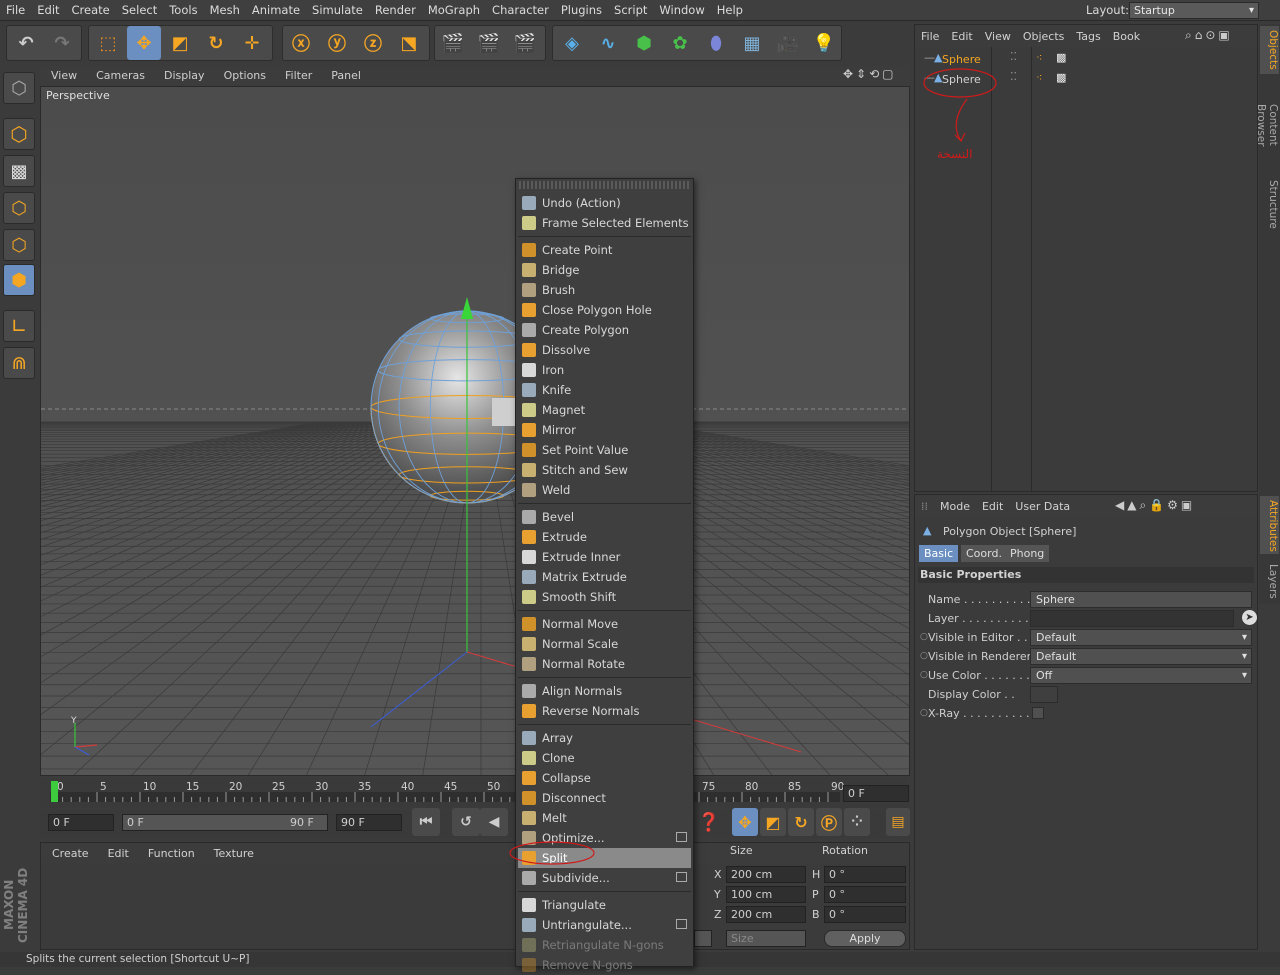  Describe the element at coordinates (1027, 553) in the screenshot. I see `tab-phong: Phong` at that location.